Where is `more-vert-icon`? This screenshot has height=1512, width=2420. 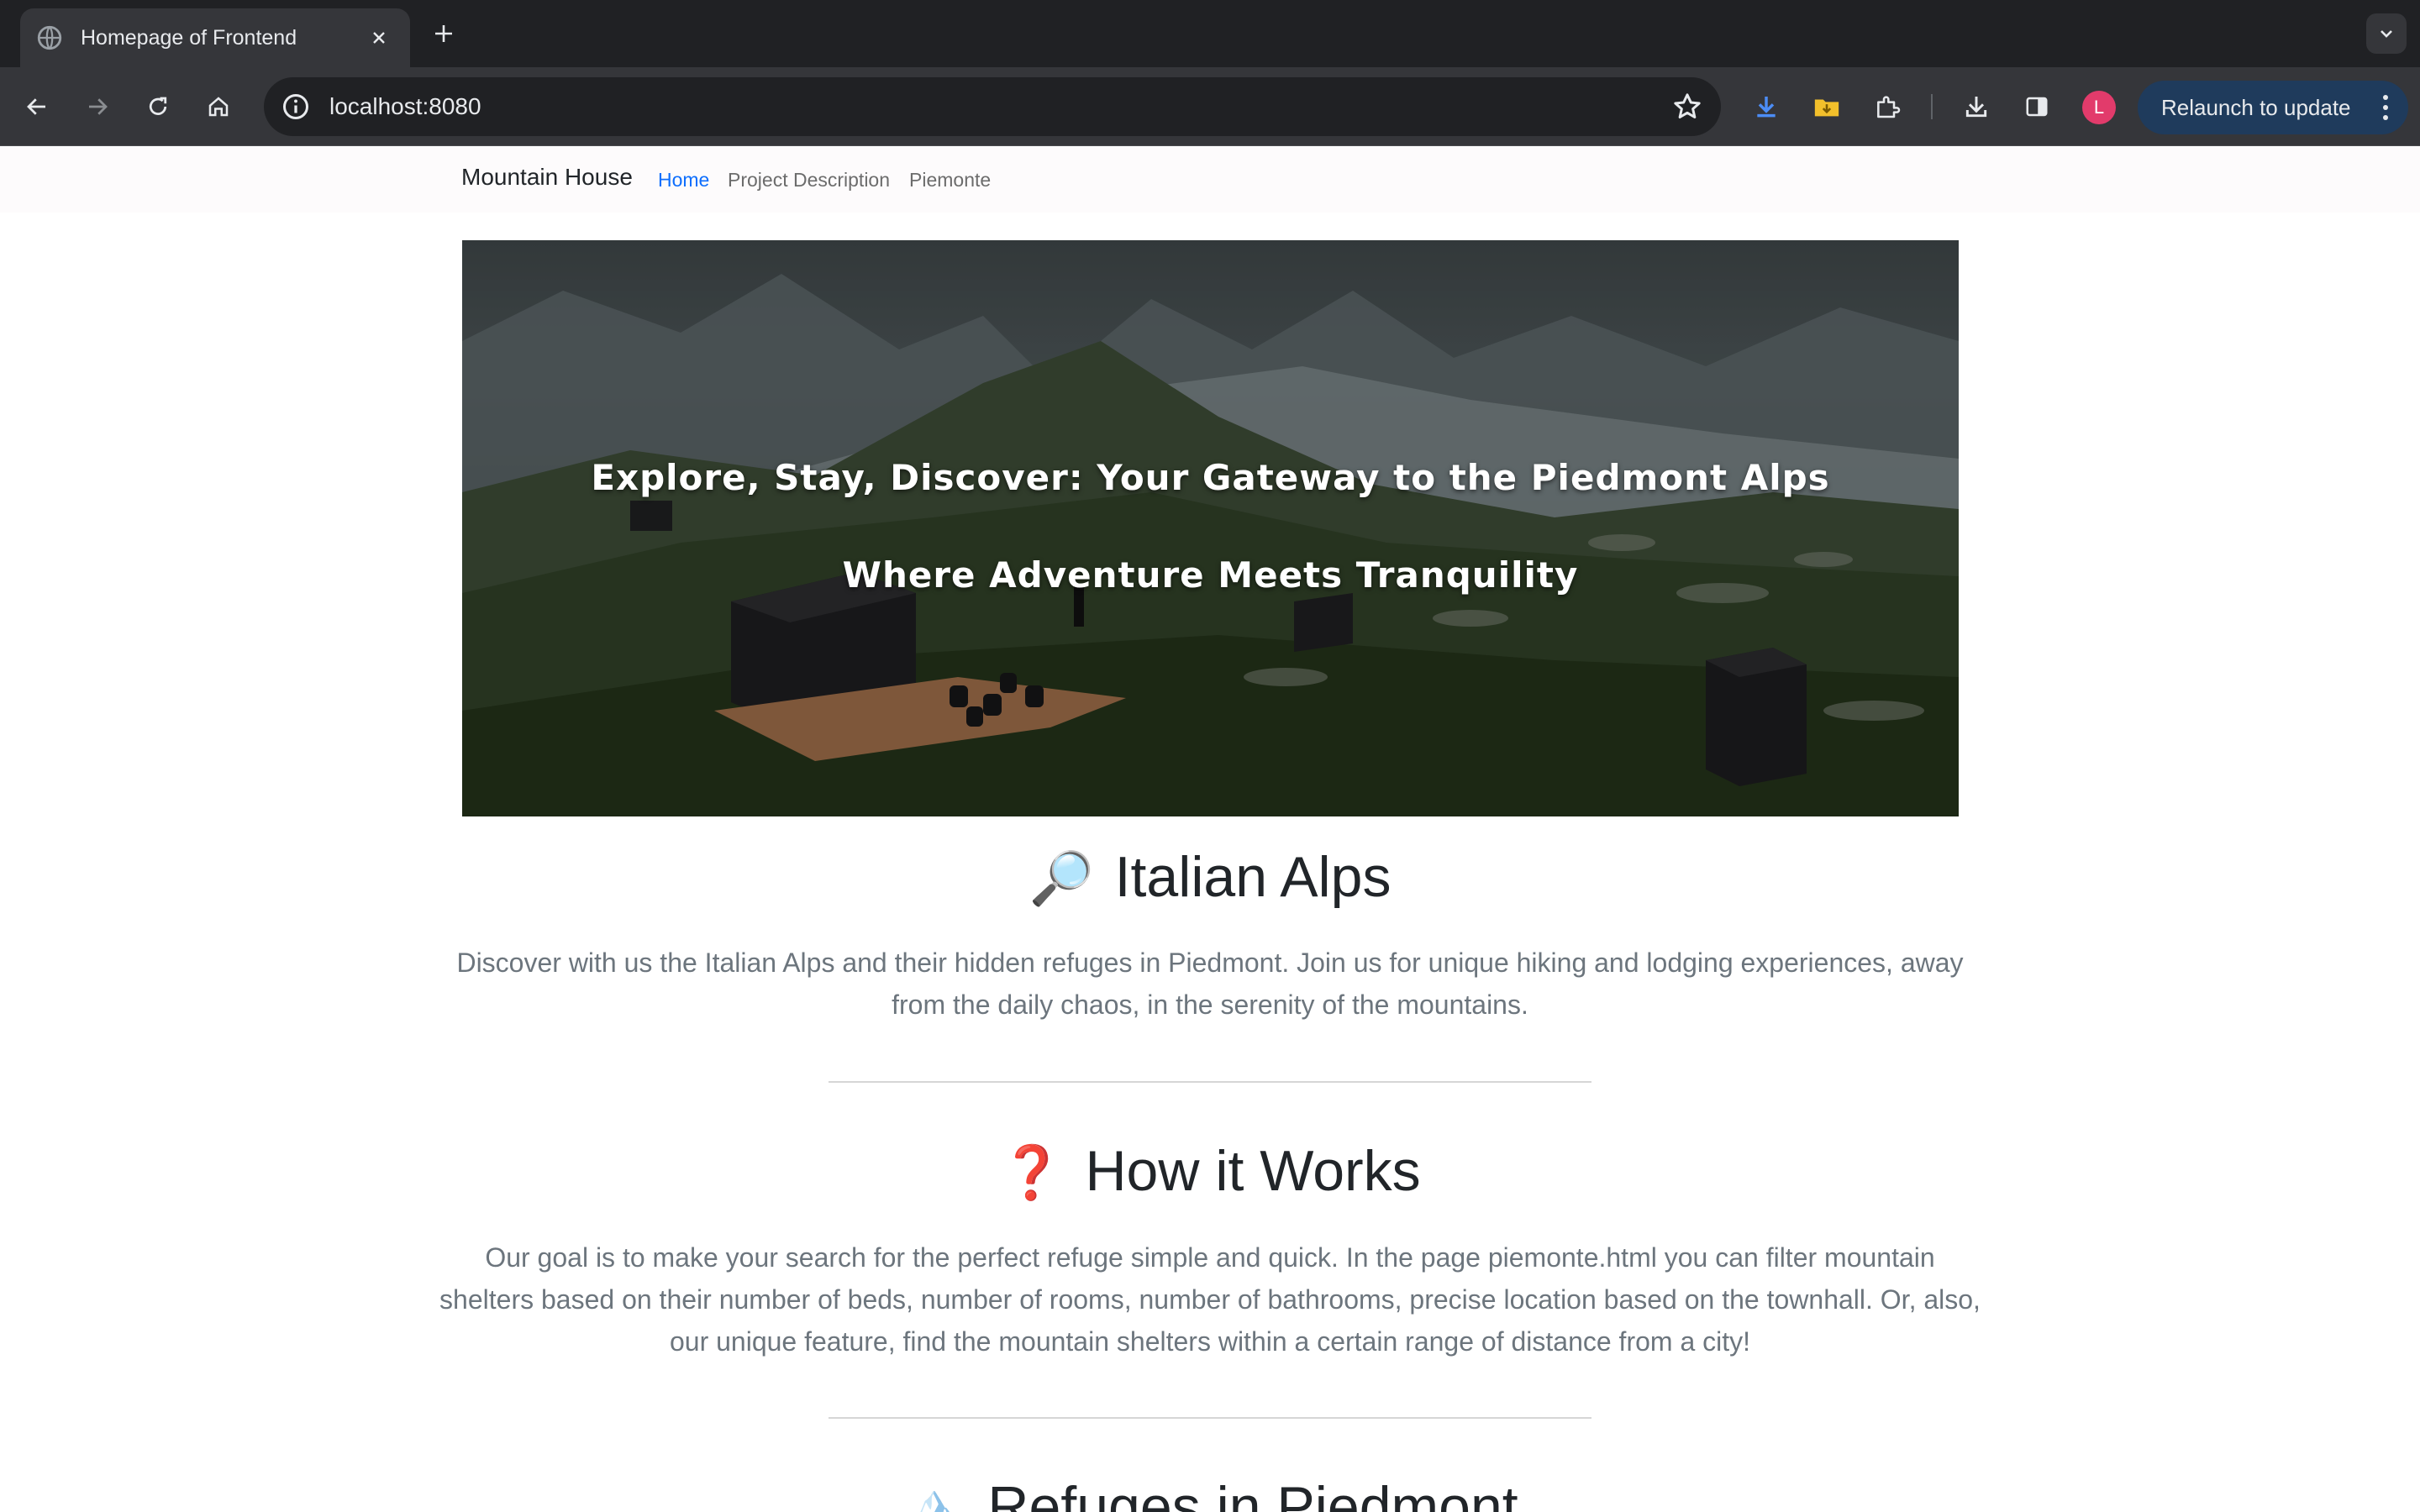
more-vert-icon is located at coordinates (2386, 110).